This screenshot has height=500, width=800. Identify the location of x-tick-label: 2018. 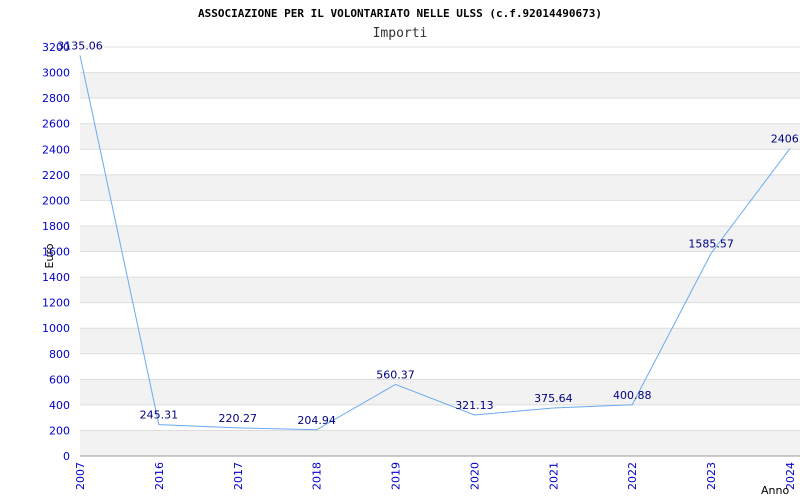
(317, 476).